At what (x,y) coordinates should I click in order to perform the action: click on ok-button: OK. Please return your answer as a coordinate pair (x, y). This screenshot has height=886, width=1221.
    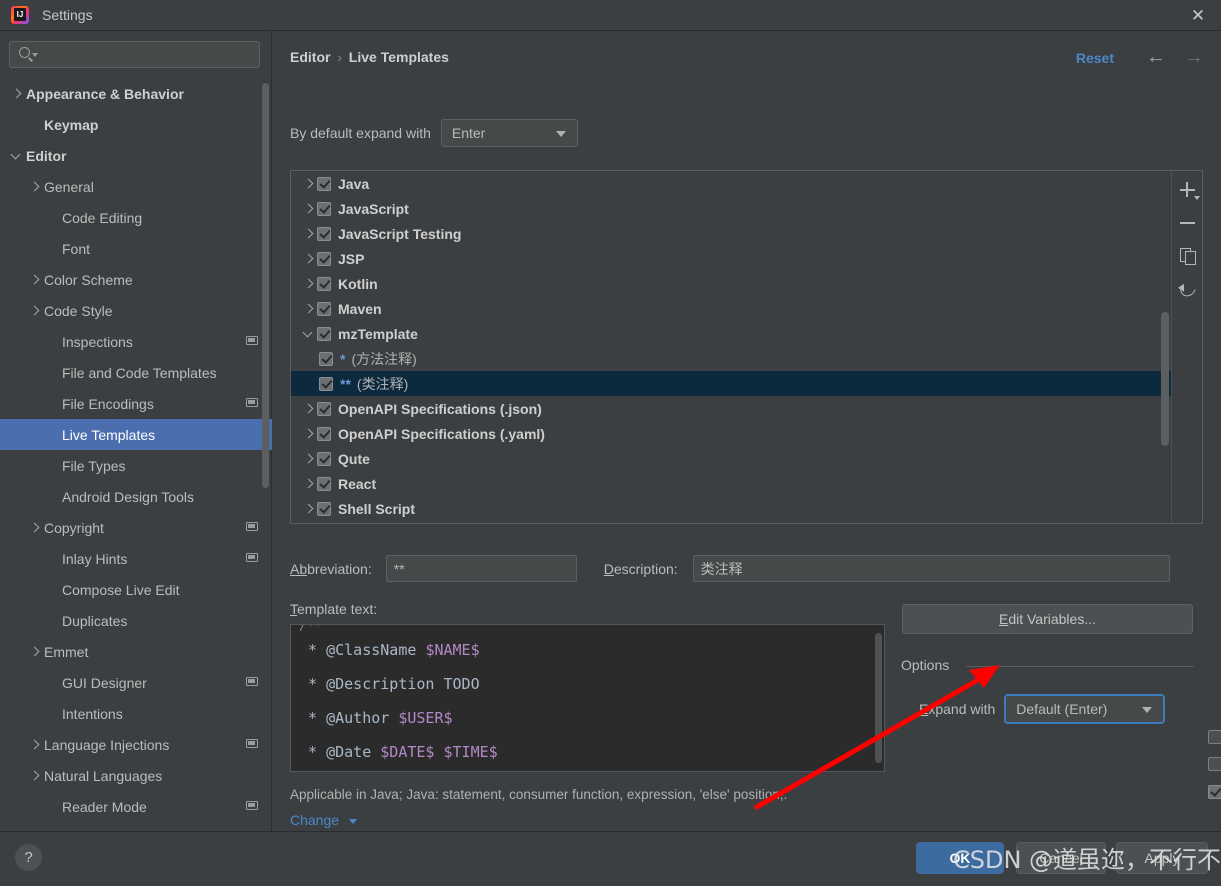
    Looking at the image, I should click on (960, 858).